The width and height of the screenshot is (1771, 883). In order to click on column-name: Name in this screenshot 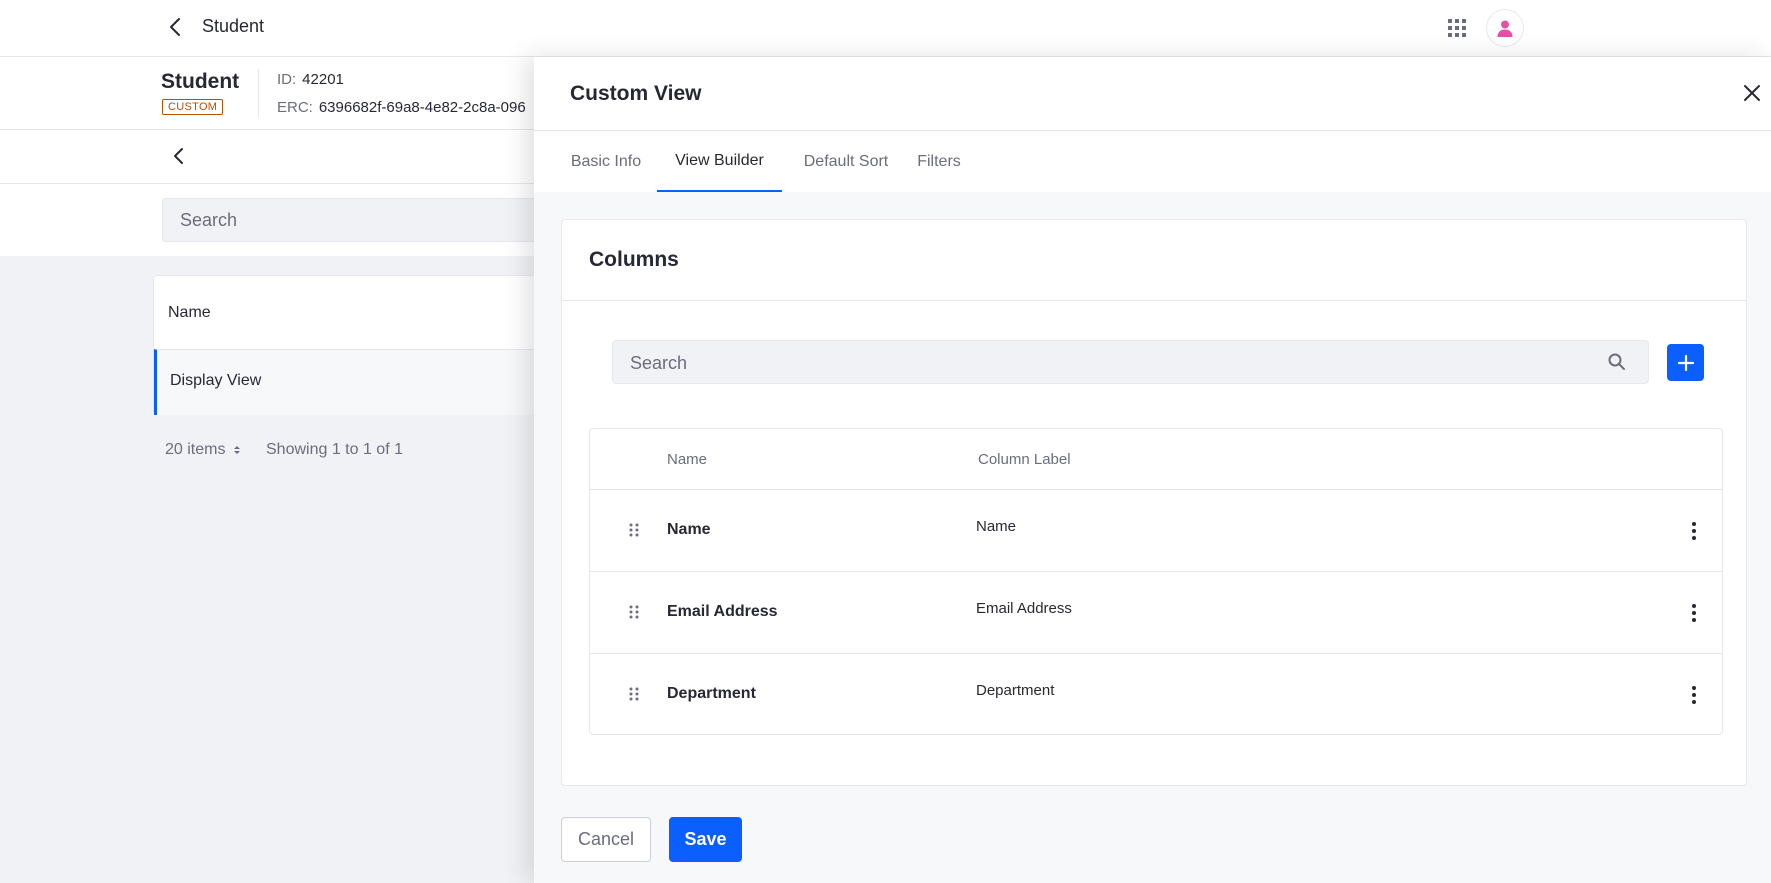, I will do `click(689, 529)`.